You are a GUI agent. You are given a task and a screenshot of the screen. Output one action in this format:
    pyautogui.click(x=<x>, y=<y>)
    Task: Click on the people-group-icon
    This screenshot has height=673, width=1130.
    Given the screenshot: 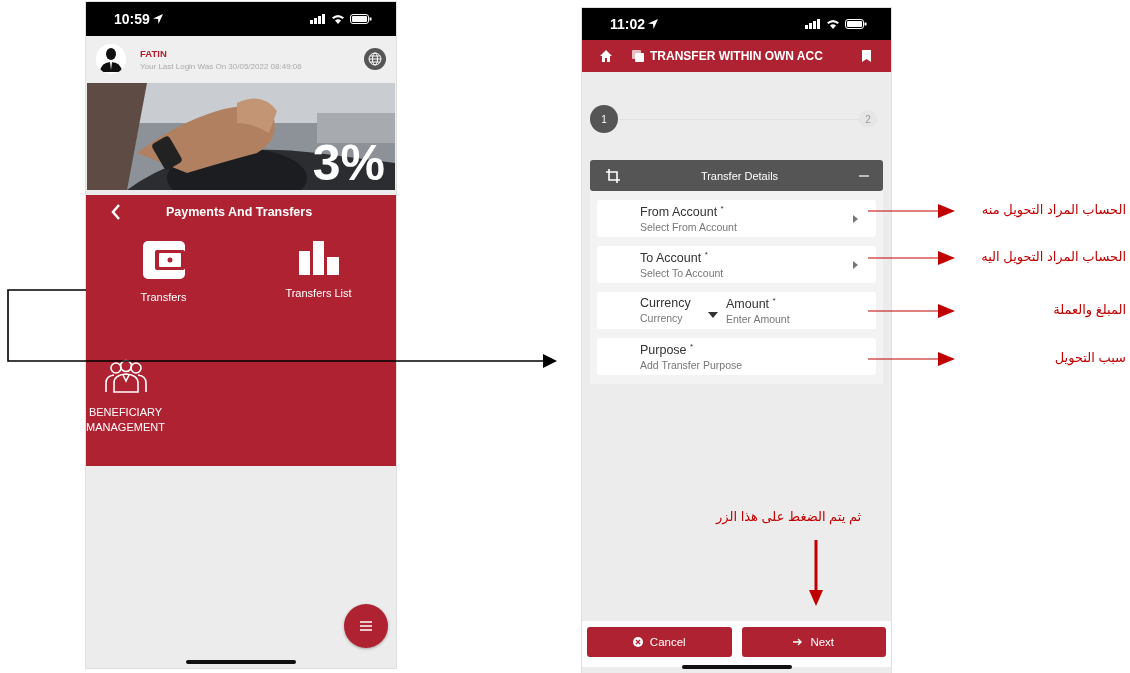 What is the action you would take?
    pyautogui.click(x=125, y=376)
    